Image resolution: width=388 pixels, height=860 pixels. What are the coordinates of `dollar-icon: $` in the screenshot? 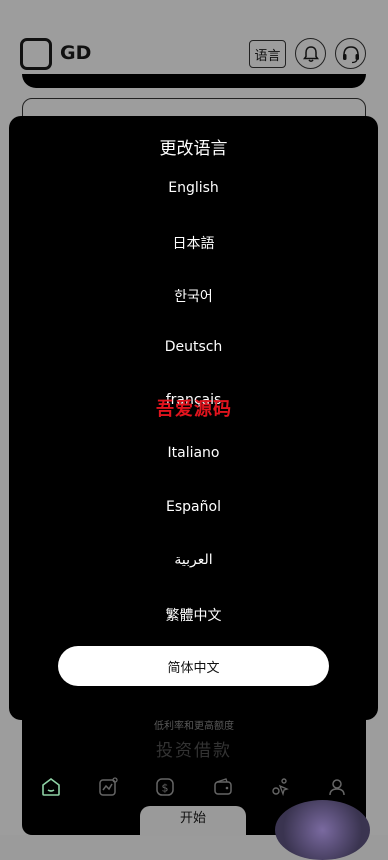 It's located at (165, 787).